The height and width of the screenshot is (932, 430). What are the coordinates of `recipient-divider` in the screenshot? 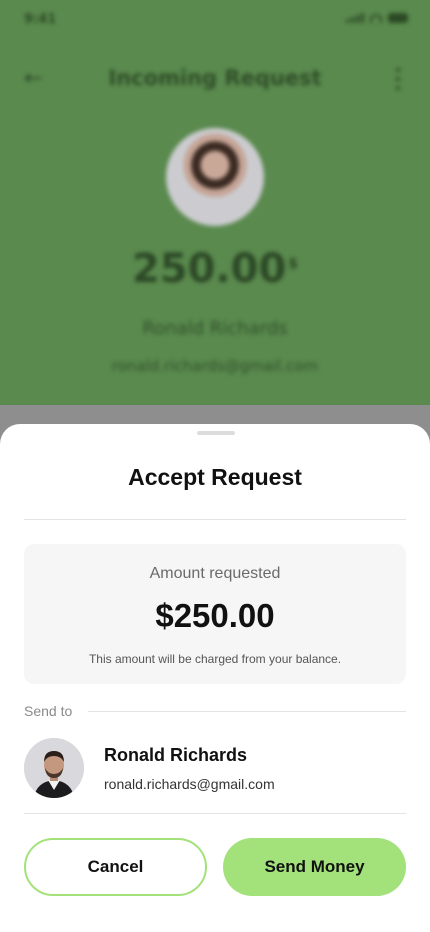 It's located at (215, 813).